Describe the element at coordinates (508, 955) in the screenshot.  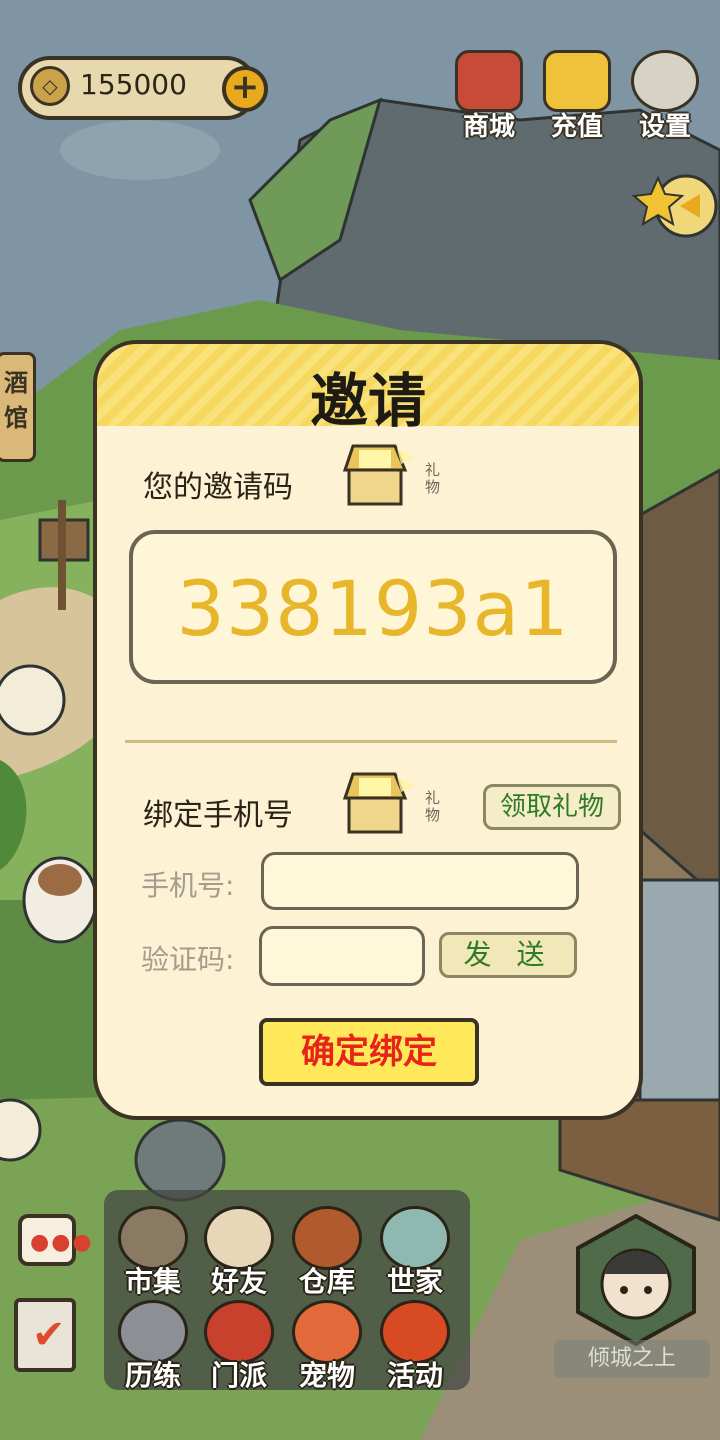
I see `send-code-button: 发 送` at that location.